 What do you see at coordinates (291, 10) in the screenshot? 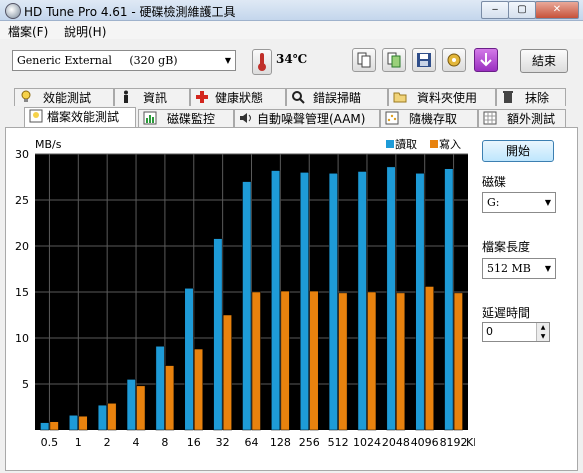
I see `title-bar: HD Tune Pro 4.61 - 硬碟檢測維護工具 ‒ ▢ ✕` at bounding box center [291, 10].